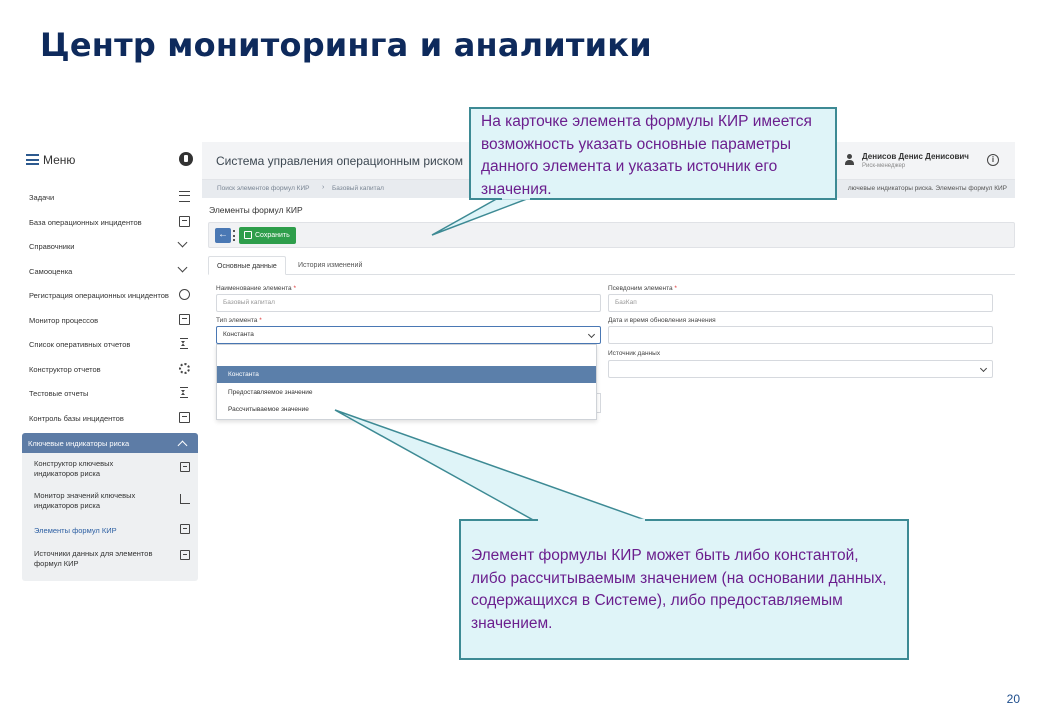 The width and height of the screenshot is (1040, 720). I want to click on sidebar-item-operational-reports: Список оперативных отчетов, so click(110, 344).